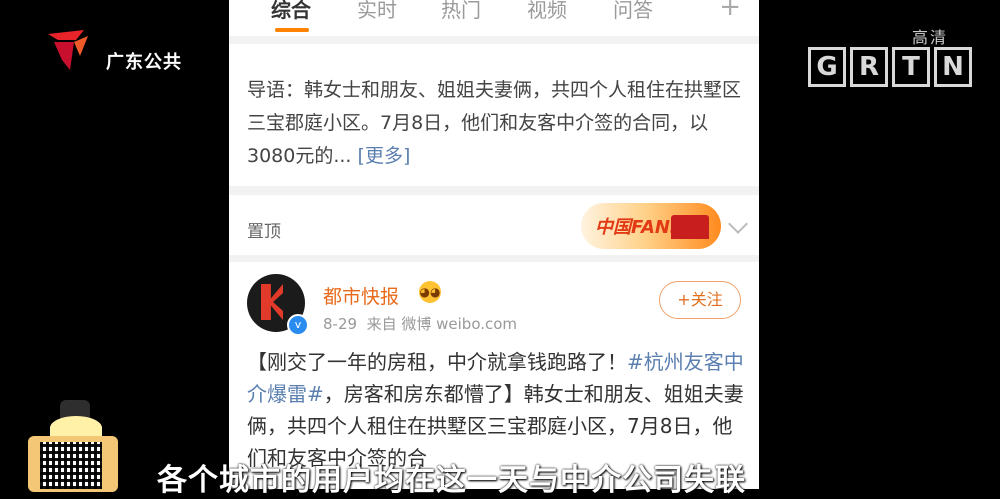  Describe the element at coordinates (292, 30) in the screenshot. I see `active-tab-indicator` at that location.